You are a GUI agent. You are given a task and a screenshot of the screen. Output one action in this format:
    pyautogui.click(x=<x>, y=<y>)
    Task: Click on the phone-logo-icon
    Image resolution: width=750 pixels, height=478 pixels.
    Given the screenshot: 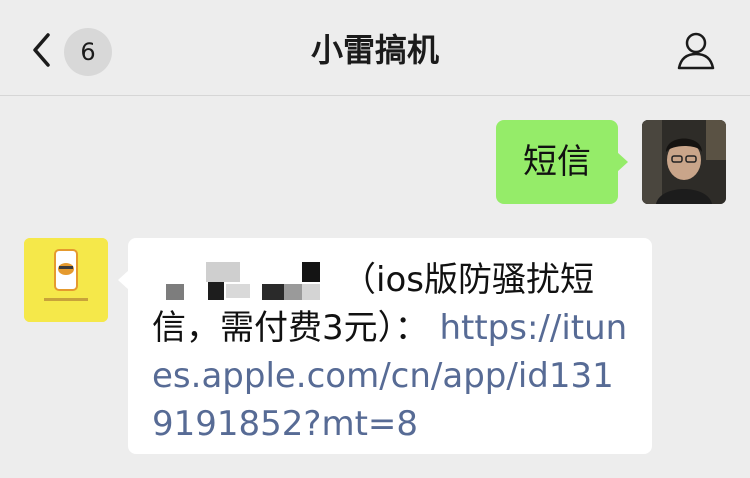 What is the action you would take?
    pyautogui.click(x=66, y=280)
    